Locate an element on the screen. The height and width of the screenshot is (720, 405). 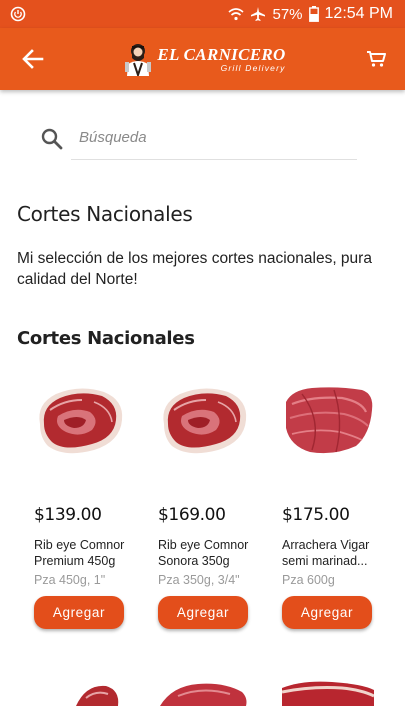
status-bar: 57% 12:54 PM is located at coordinates (202, 14).